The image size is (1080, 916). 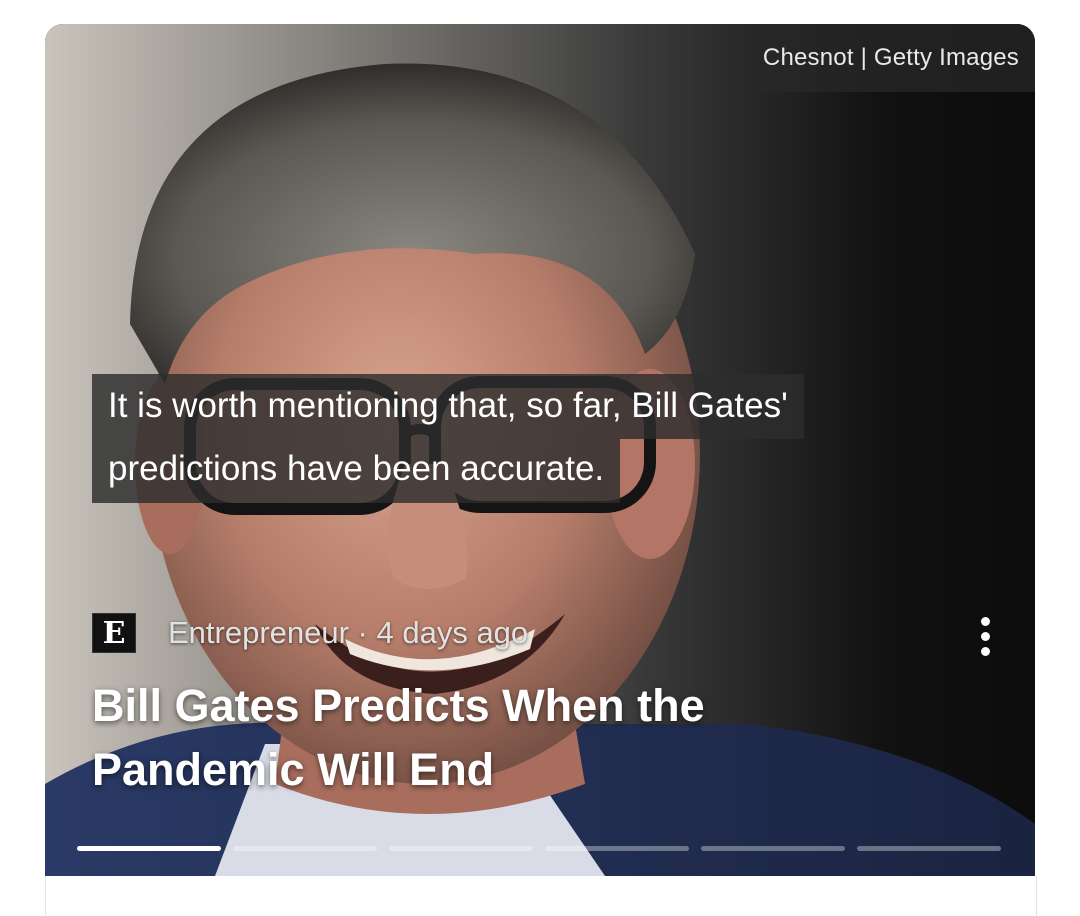 What do you see at coordinates (293, 769) in the screenshot?
I see `headline-line-2: Pandemic Will End` at bounding box center [293, 769].